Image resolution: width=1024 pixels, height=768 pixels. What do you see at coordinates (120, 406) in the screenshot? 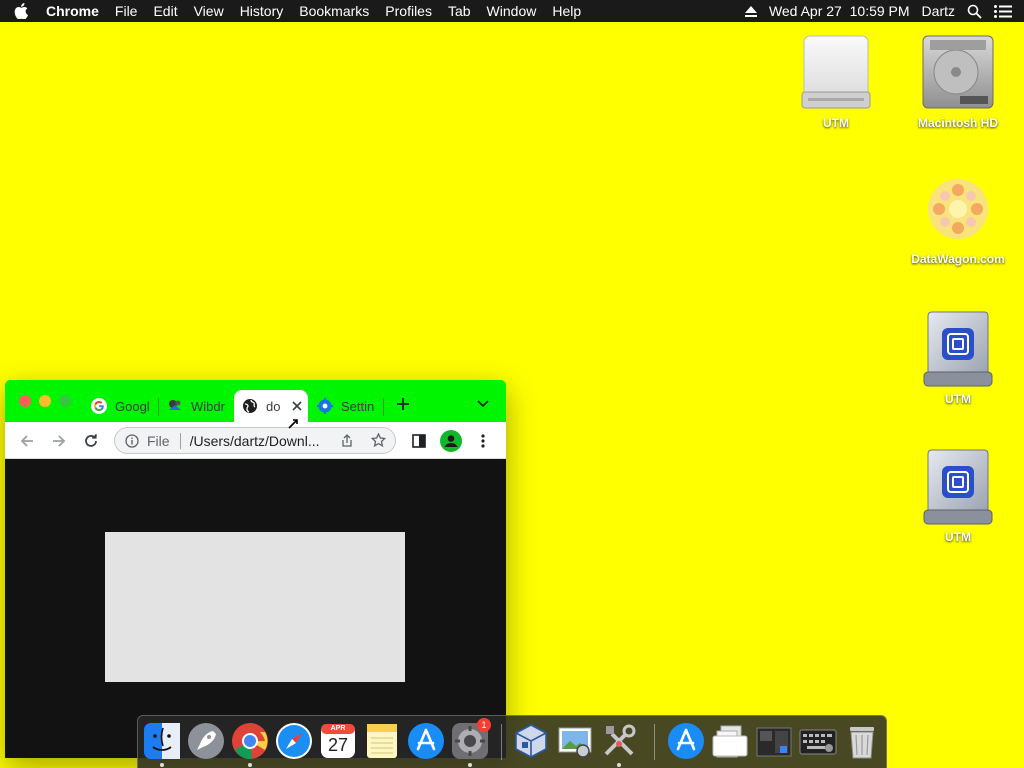
I see `tab-google: Googl` at bounding box center [120, 406].